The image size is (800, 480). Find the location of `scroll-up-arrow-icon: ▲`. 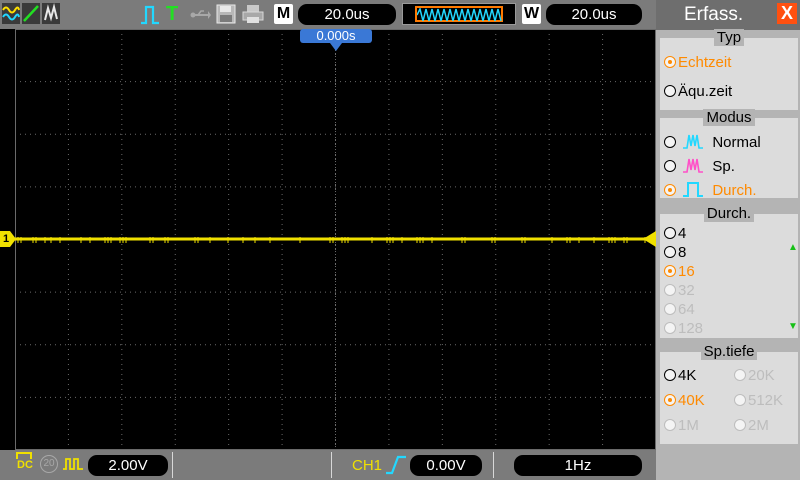

scroll-up-arrow-icon: ▲ is located at coordinates (793, 248).